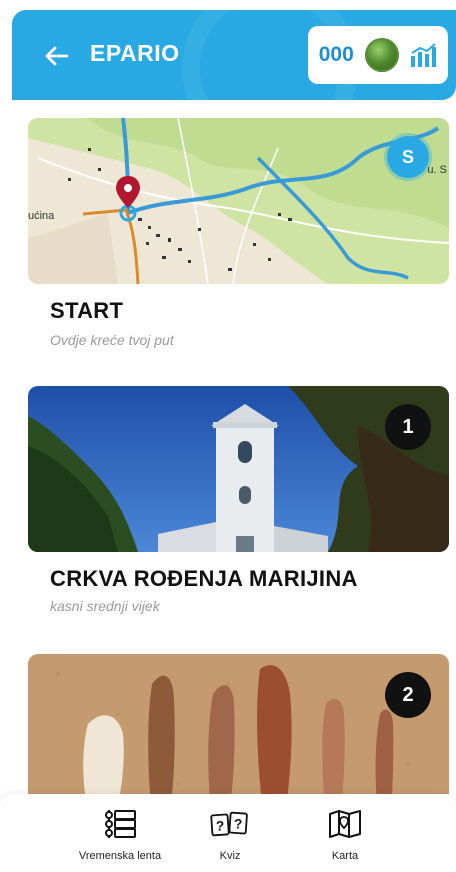  I want to click on nav-label: Vremenska lenta, so click(120, 856).